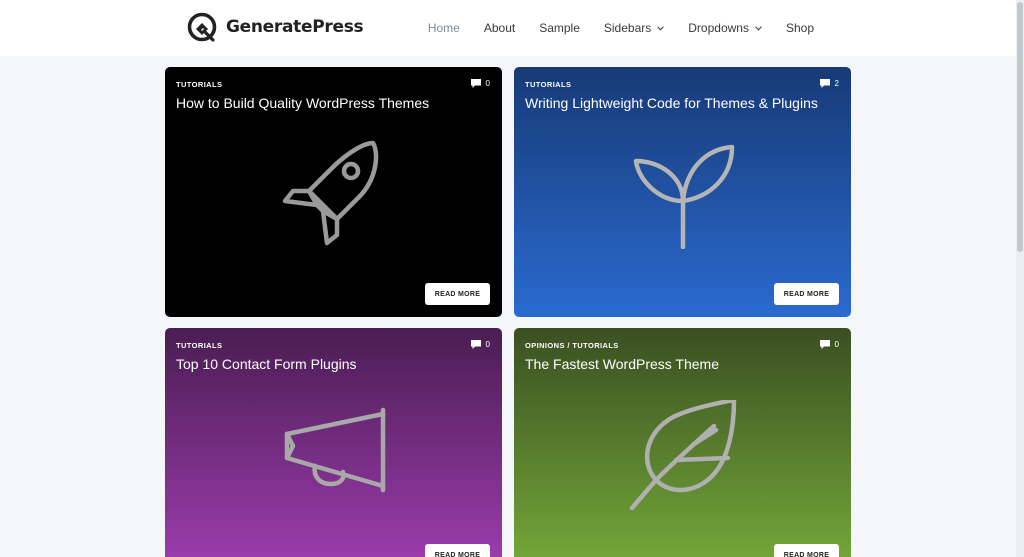 The height and width of the screenshot is (557, 1024). I want to click on nav-label: Shop, so click(799, 28).